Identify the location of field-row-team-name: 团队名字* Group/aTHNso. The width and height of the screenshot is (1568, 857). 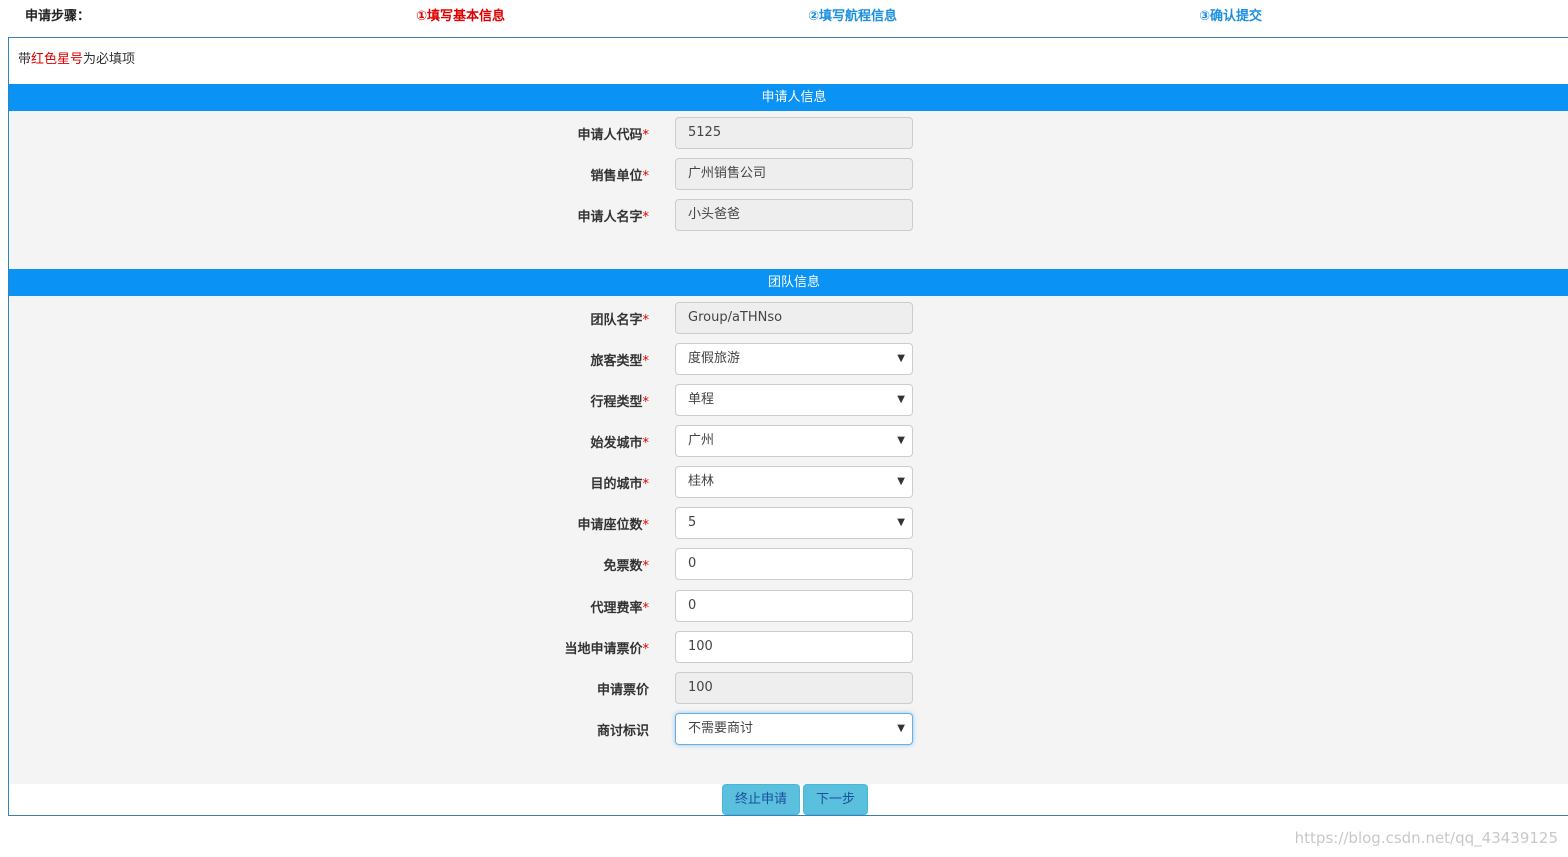
(788, 318).